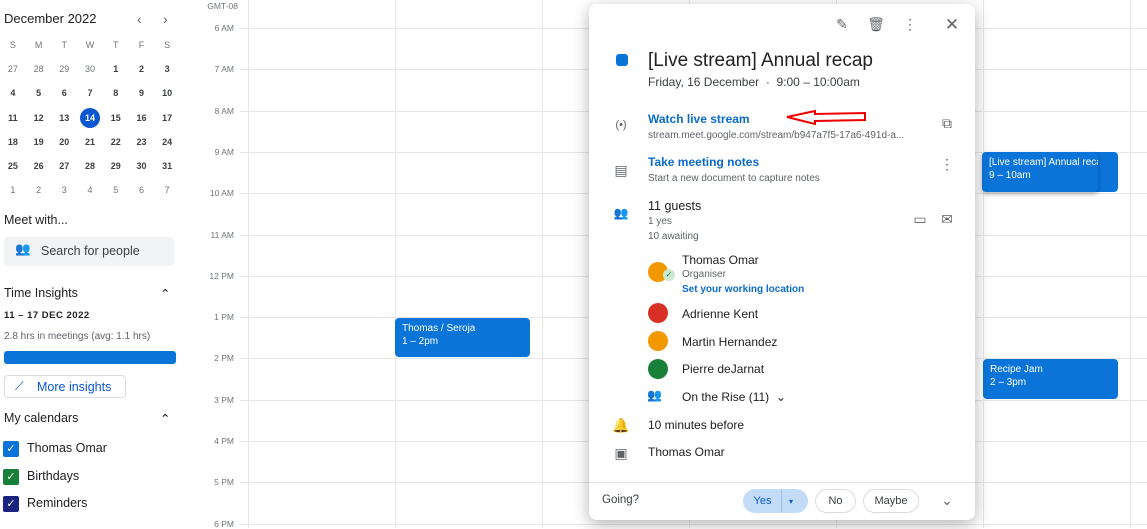 This screenshot has height=529, width=1147. What do you see at coordinates (224, 110) in the screenshot?
I see `hour-label: 8 AM` at bounding box center [224, 110].